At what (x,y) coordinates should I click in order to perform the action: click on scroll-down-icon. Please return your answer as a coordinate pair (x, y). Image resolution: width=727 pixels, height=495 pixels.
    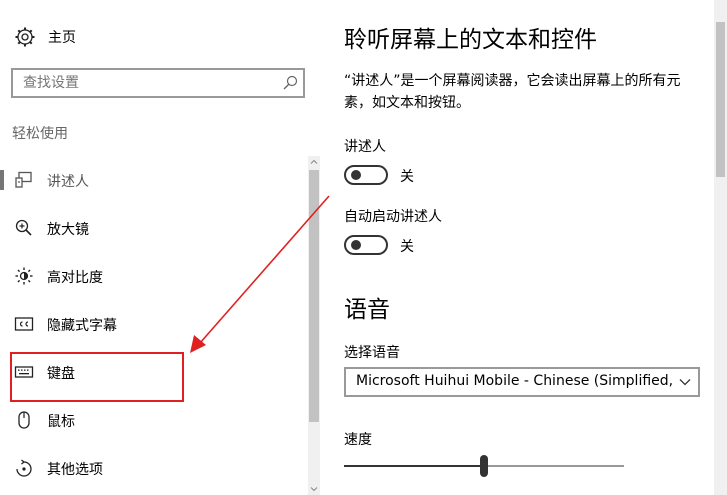
    Looking at the image, I should click on (314, 489).